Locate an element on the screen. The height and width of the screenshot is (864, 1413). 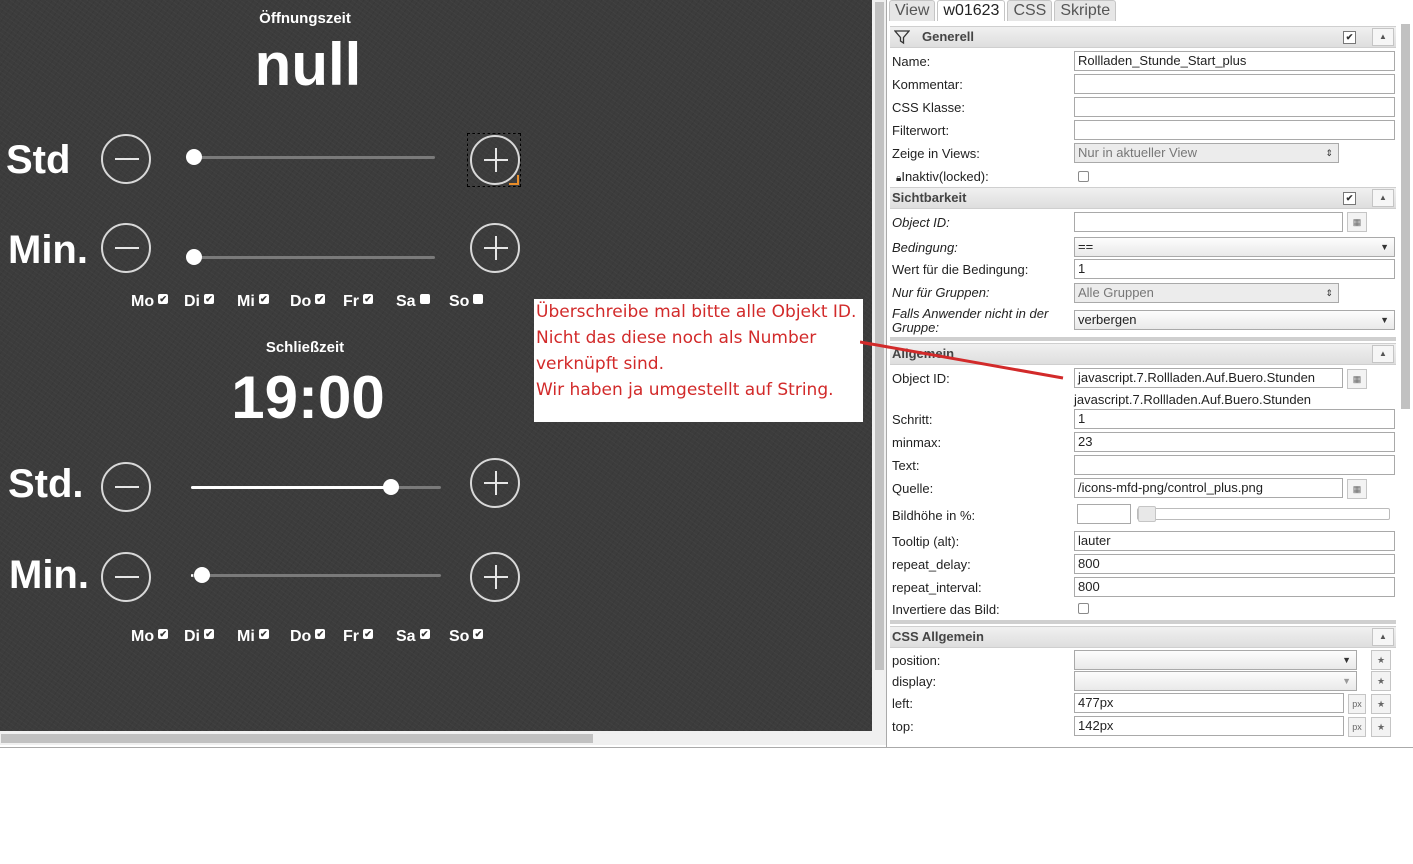
zeige-in-views-label: Zeige in Views: is located at coordinates (936, 153).